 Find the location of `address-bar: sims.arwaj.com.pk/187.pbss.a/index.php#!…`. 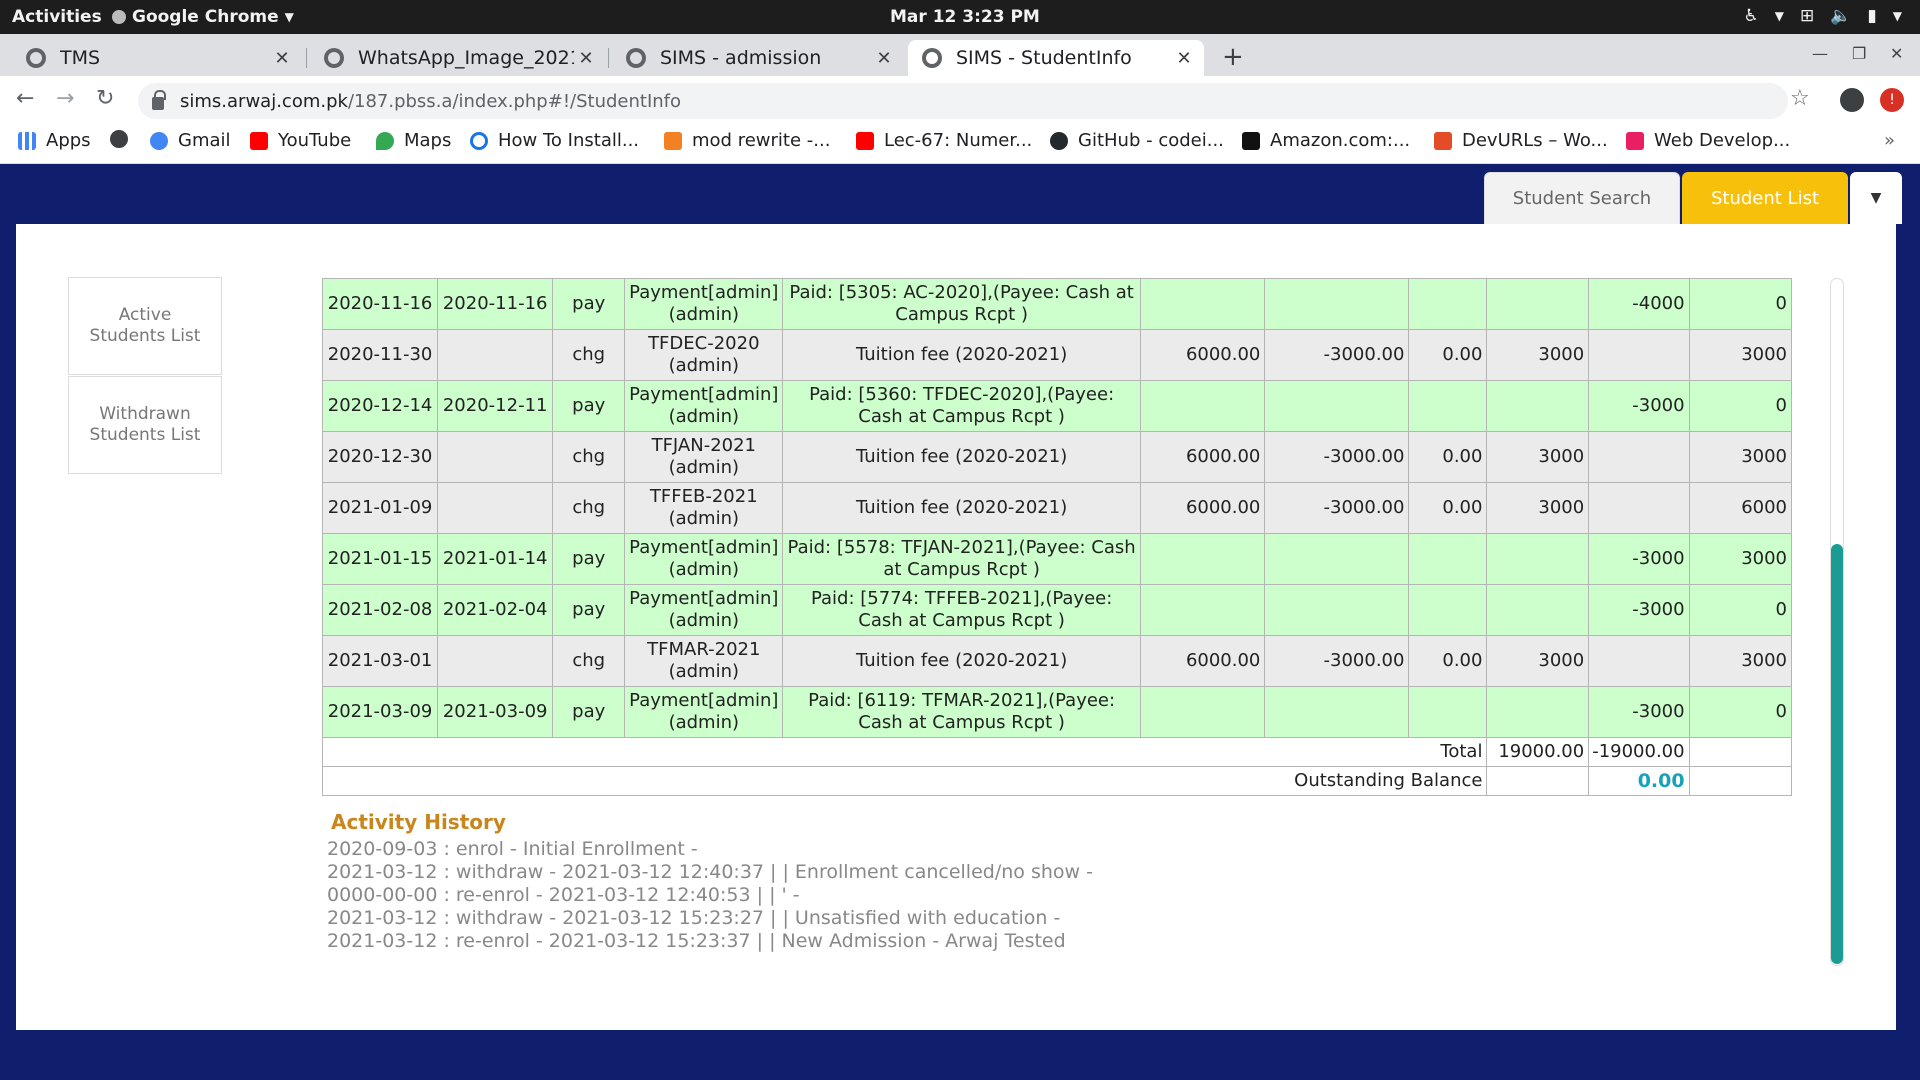

address-bar: sims.arwaj.com.pk/187.pbss.a/index.php#!… is located at coordinates (963, 101).